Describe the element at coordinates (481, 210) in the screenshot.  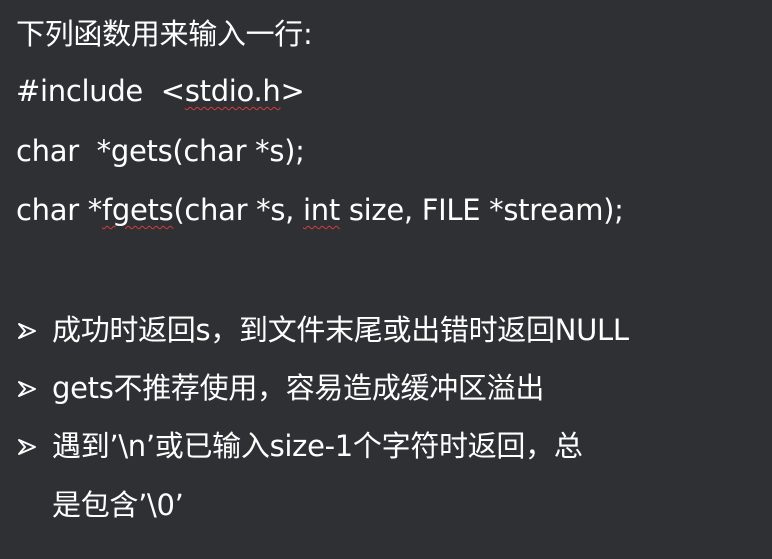
I see `fgets-suffix: size, FILE *stream);` at that location.